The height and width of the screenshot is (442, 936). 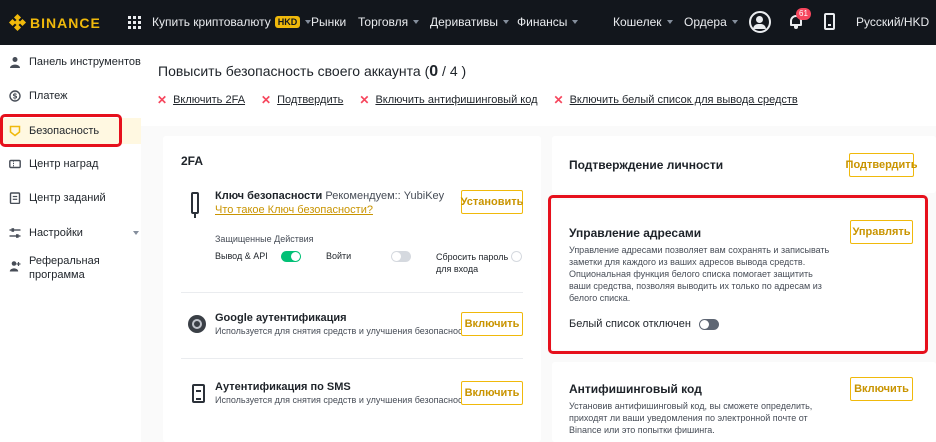 I want to click on security-key-title: Ключ безопасности Рекомендуем:: YubiKey, so click(x=330, y=196).